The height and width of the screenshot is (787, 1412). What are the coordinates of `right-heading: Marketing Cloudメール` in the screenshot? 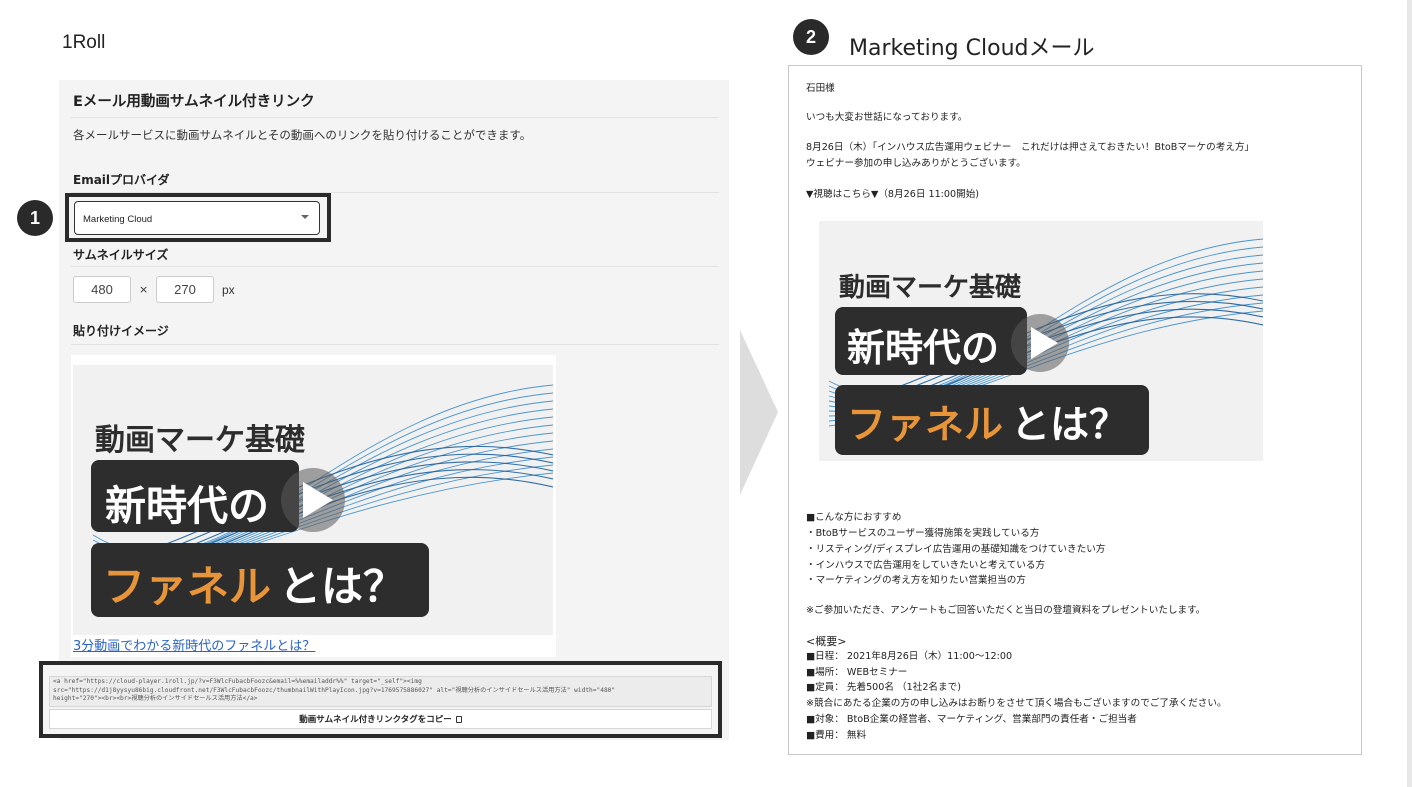 It's located at (972, 48).